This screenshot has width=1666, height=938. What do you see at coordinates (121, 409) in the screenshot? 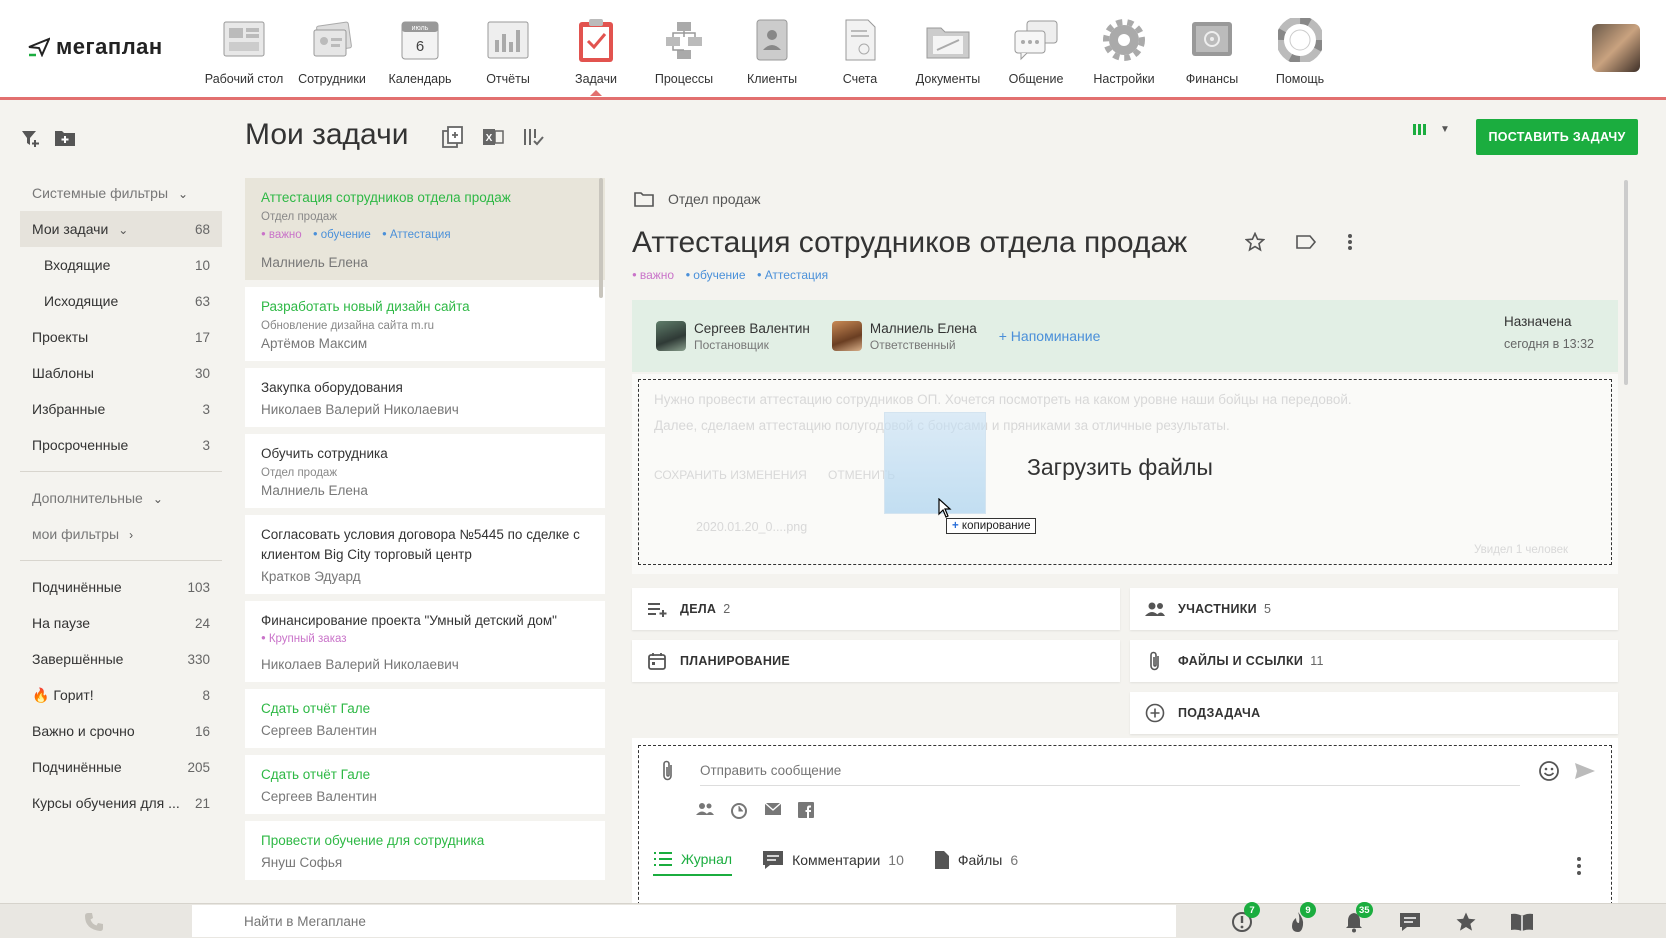
I see `sidebar-item-favorites: Избранные 3` at bounding box center [121, 409].